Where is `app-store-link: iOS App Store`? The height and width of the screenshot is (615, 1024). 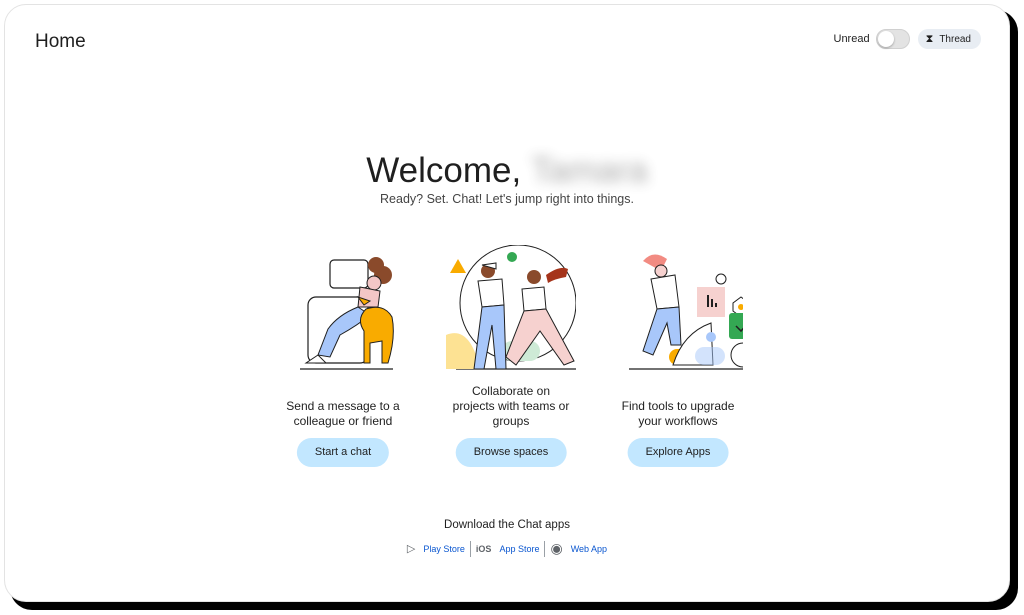
app-store-link: iOS App Store is located at coordinates (508, 549).